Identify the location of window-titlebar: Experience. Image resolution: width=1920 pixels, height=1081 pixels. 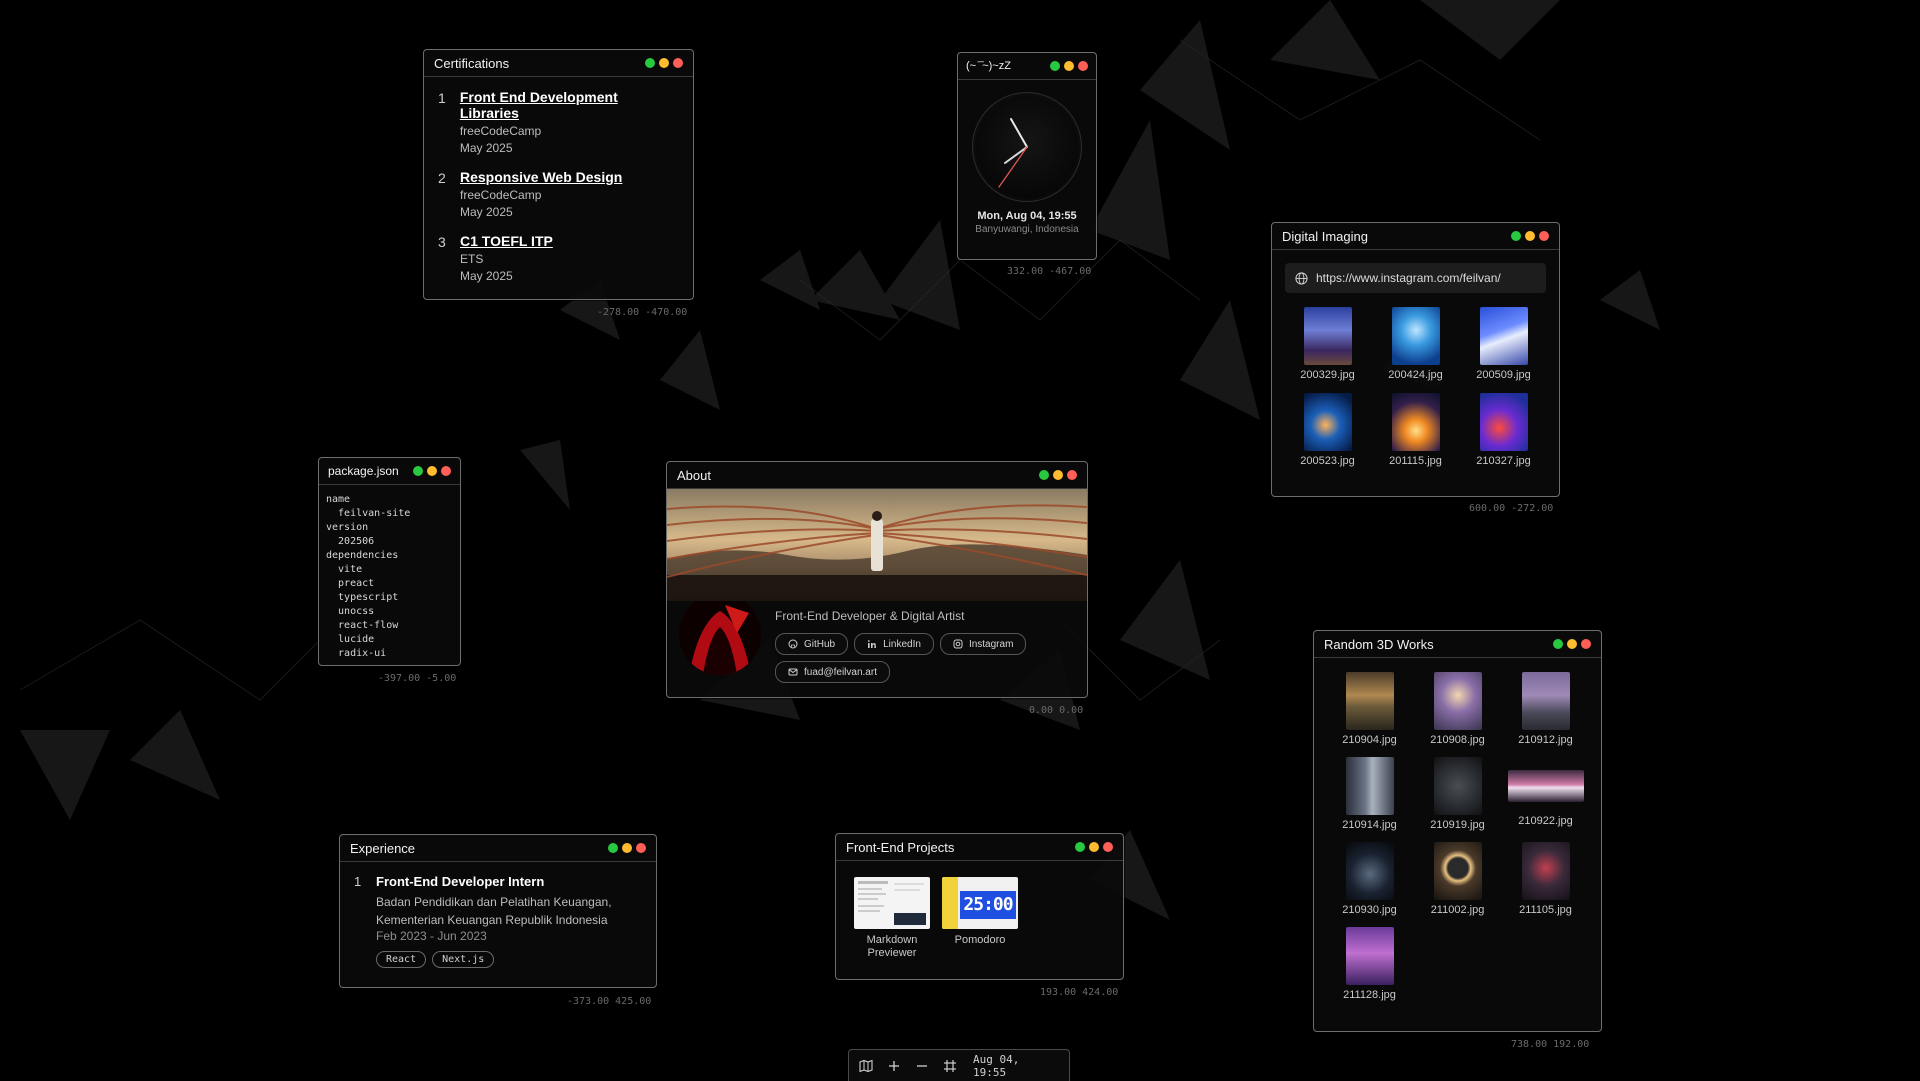
(498, 848).